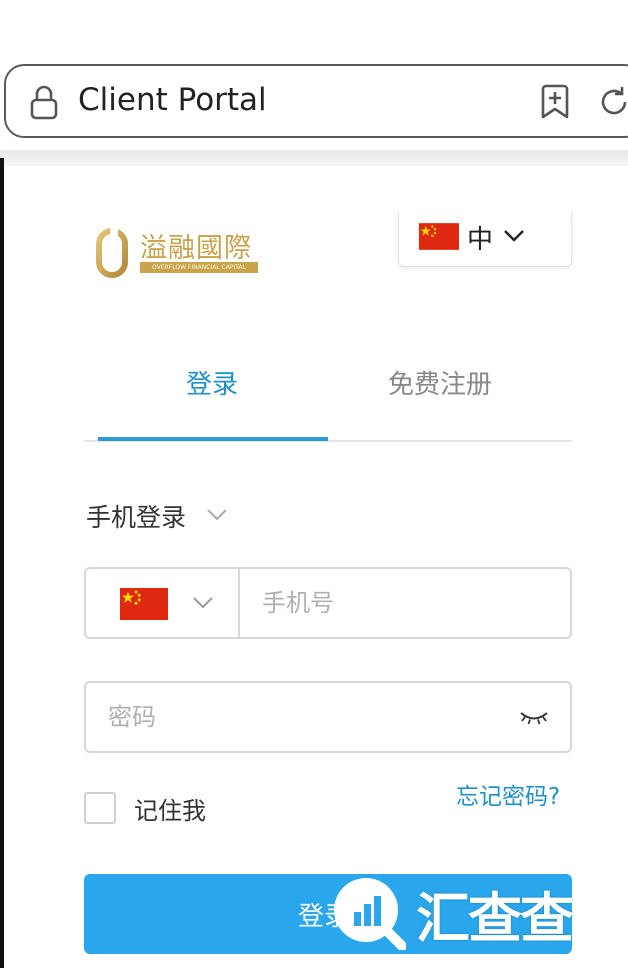  I want to click on url-bar: Client Portal, so click(316, 101).